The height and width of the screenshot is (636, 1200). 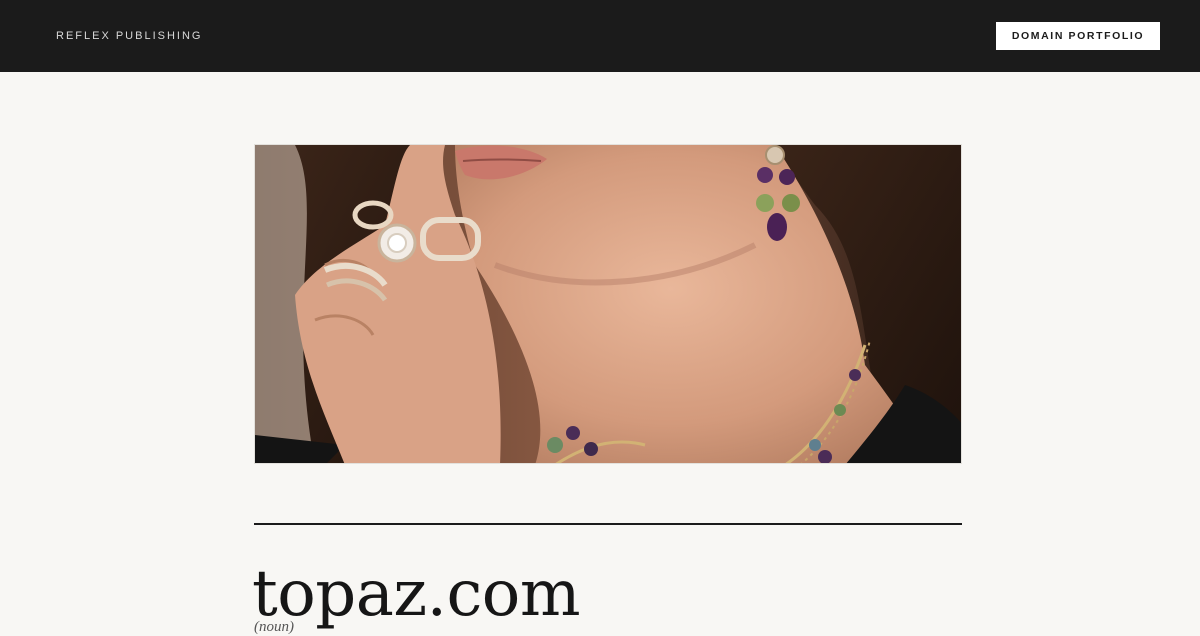 I want to click on brand-link: REFLEX PUBLISHING, so click(x=129, y=36).